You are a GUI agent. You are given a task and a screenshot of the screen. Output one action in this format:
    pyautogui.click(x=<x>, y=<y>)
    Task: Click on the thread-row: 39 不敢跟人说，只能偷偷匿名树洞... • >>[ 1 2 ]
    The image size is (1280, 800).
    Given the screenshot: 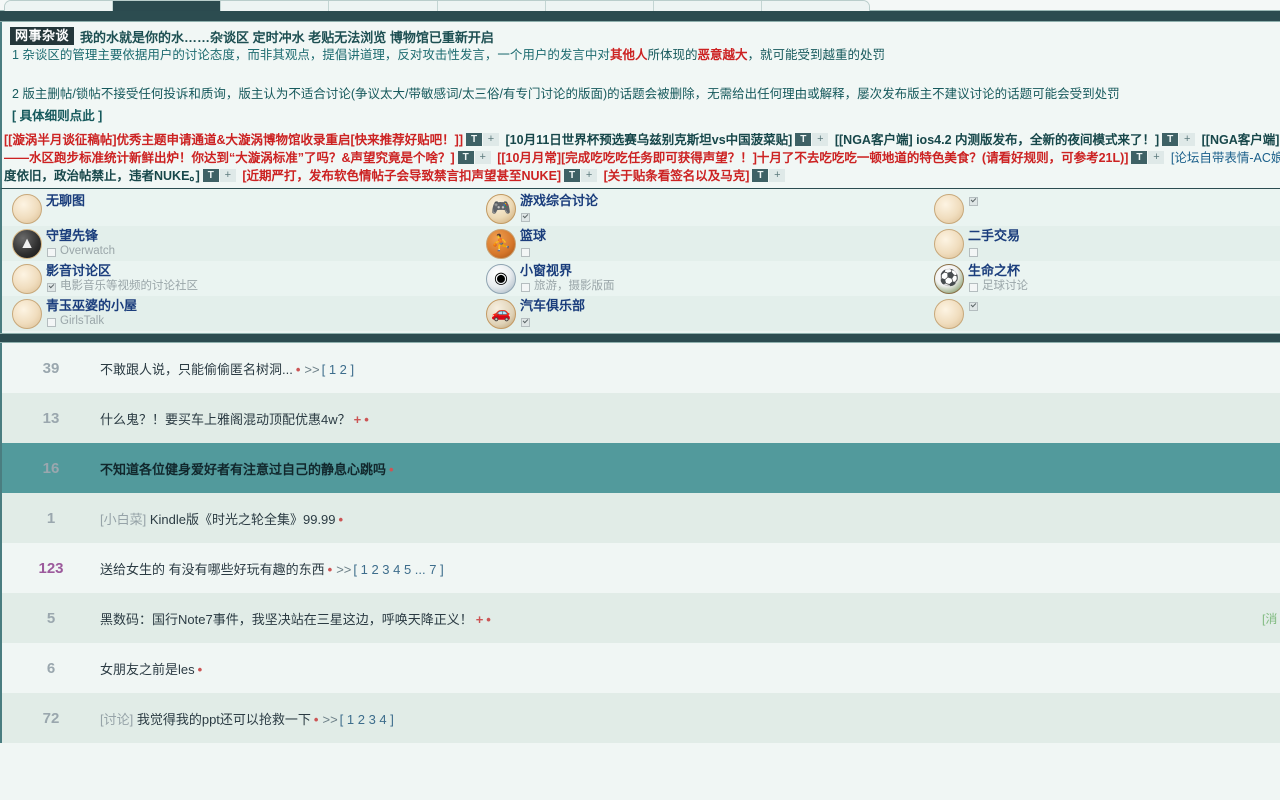 What is the action you would take?
    pyautogui.click(x=641, y=368)
    